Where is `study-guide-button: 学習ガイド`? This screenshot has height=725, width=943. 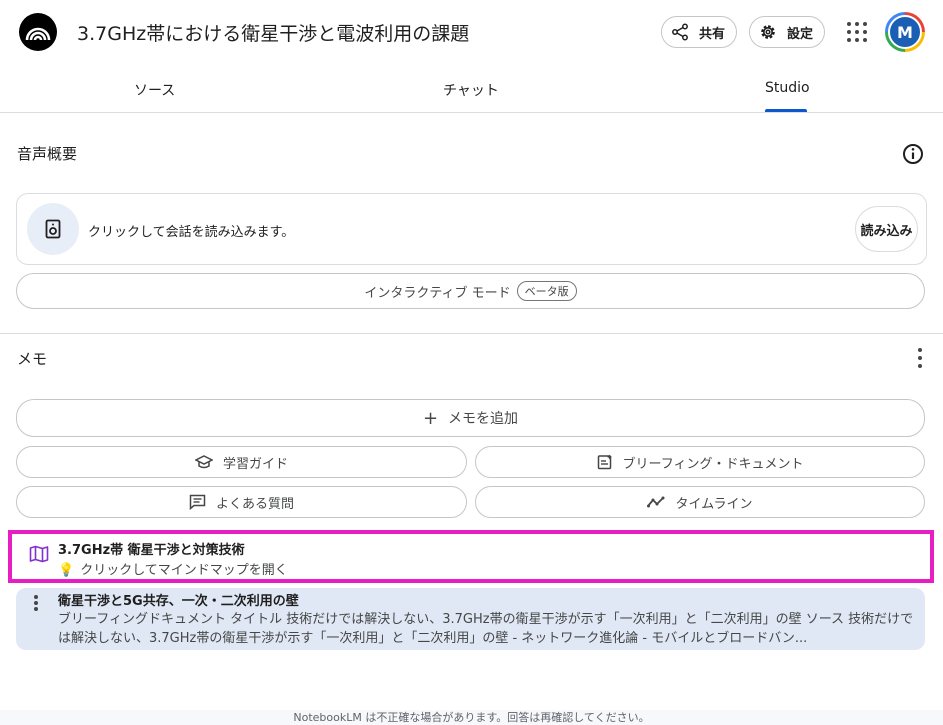 study-guide-button: 学習ガイド is located at coordinates (241, 462).